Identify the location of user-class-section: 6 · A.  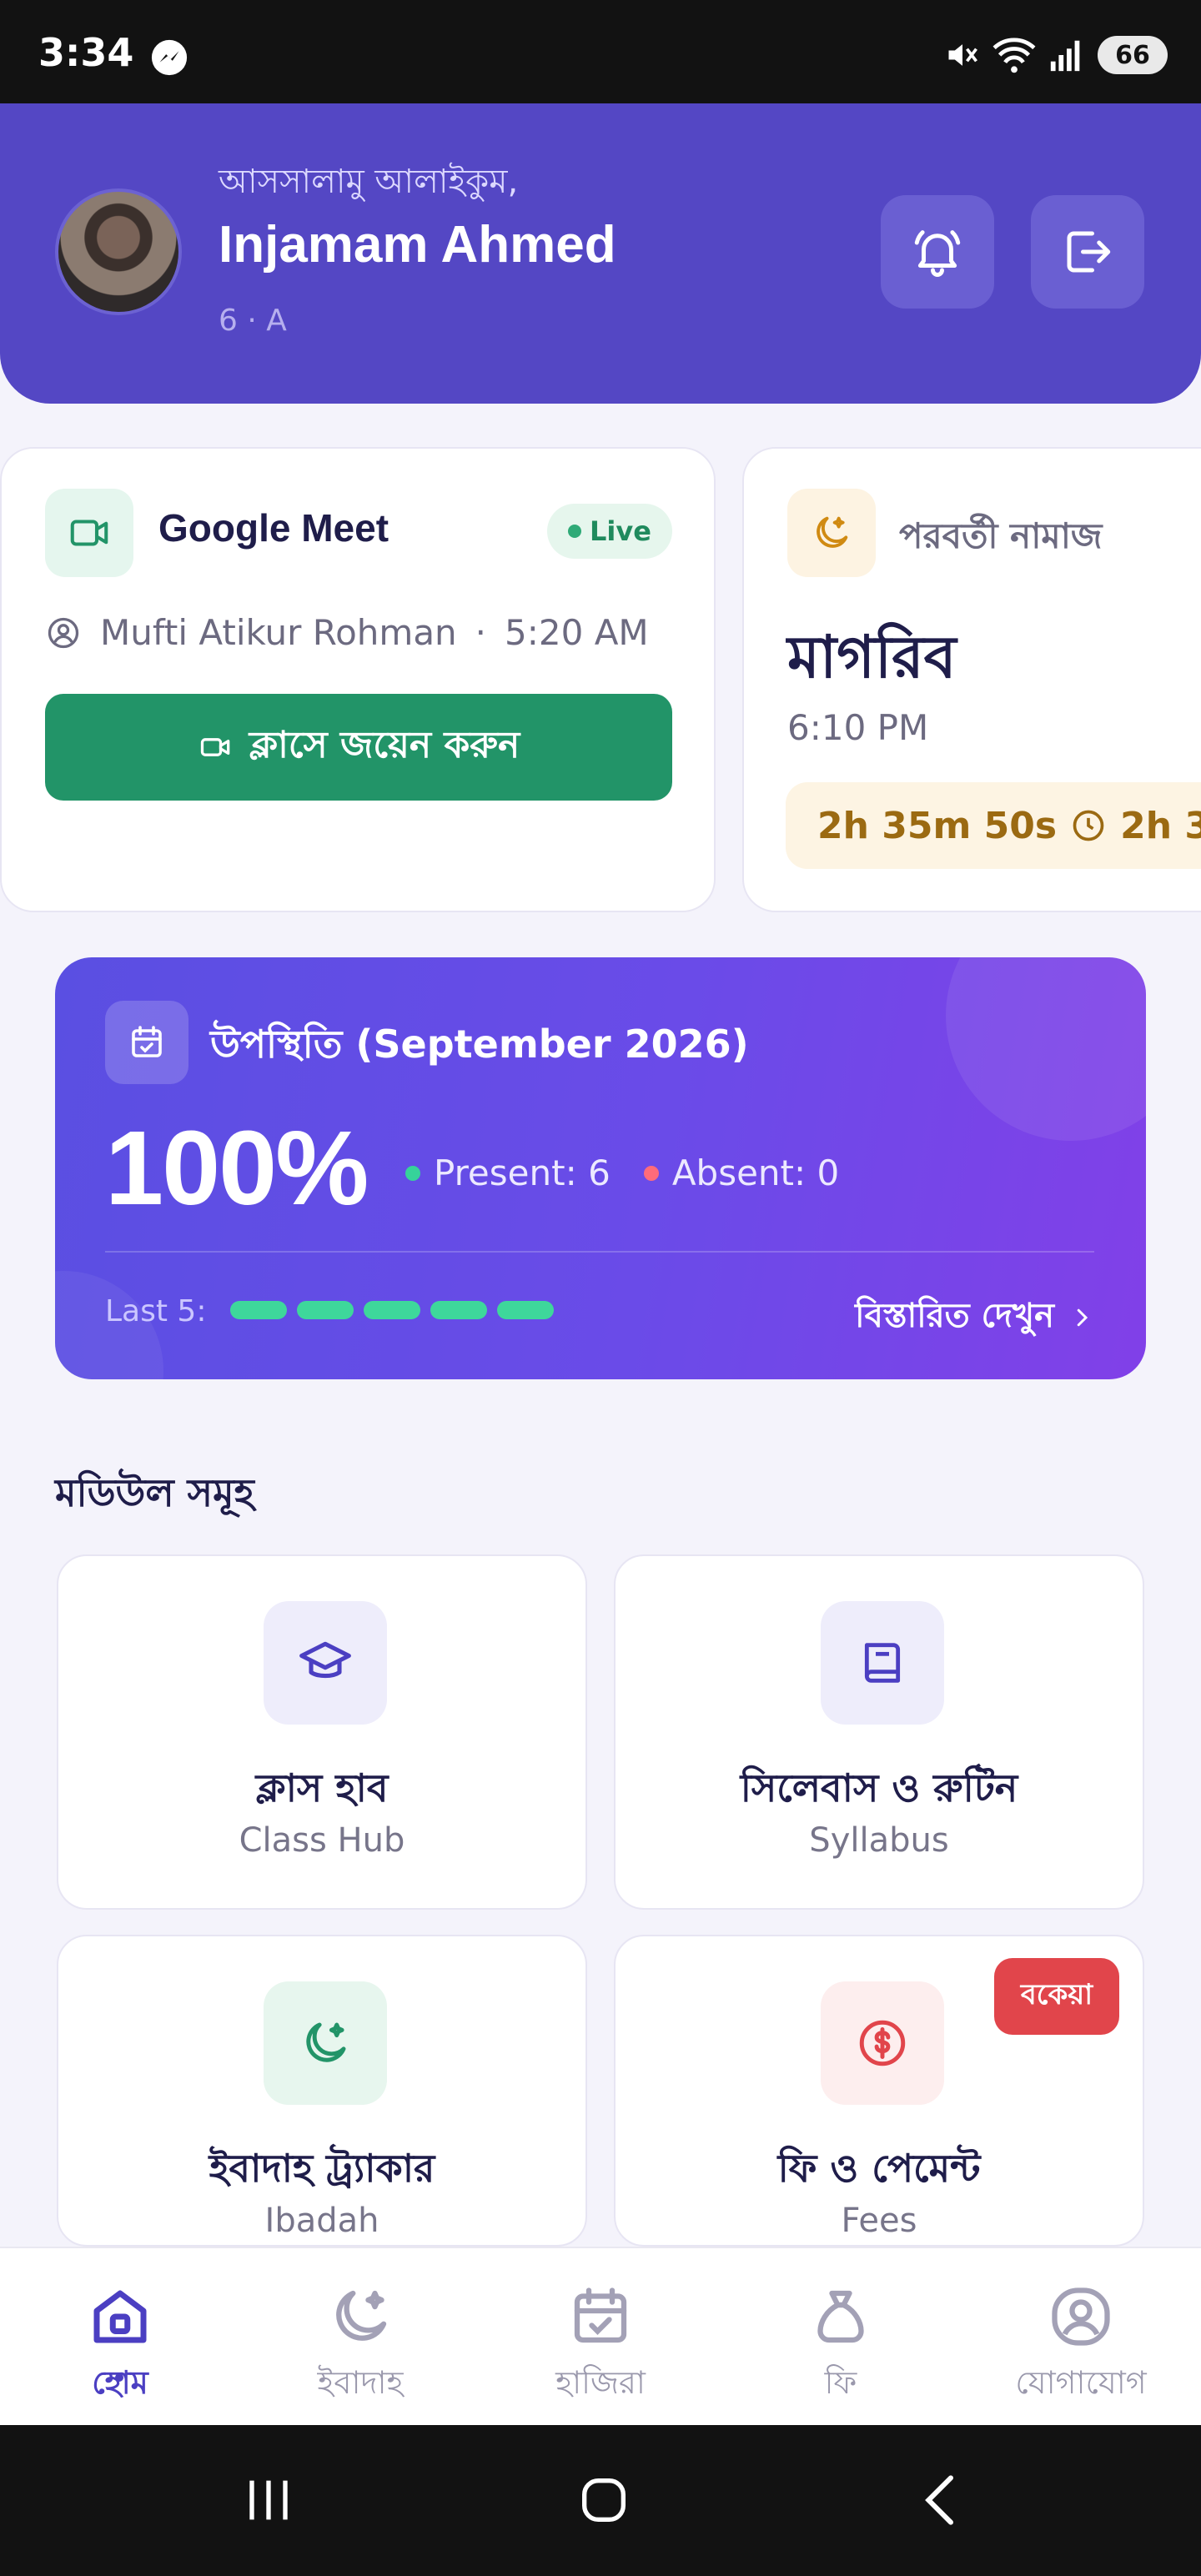
(253, 321).